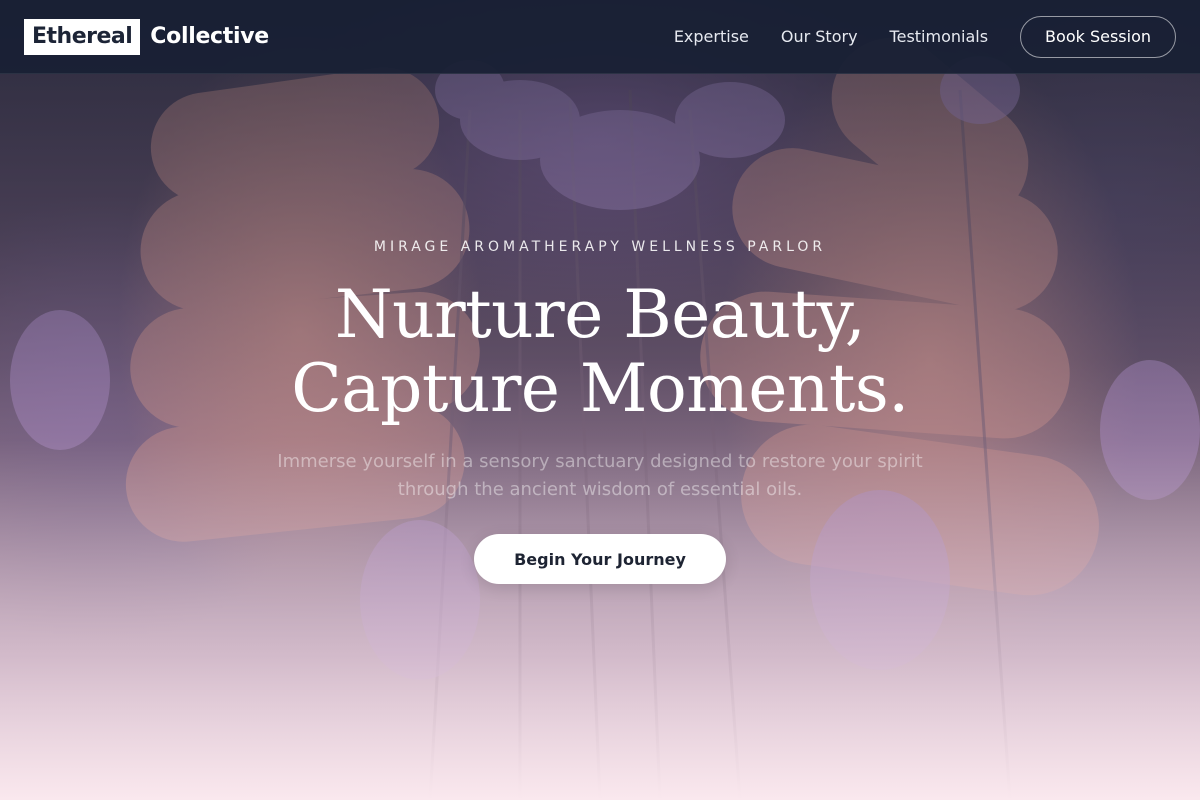 The height and width of the screenshot is (800, 1200). What do you see at coordinates (939, 36) in the screenshot?
I see `nav-link-testimonials: Testimonials` at bounding box center [939, 36].